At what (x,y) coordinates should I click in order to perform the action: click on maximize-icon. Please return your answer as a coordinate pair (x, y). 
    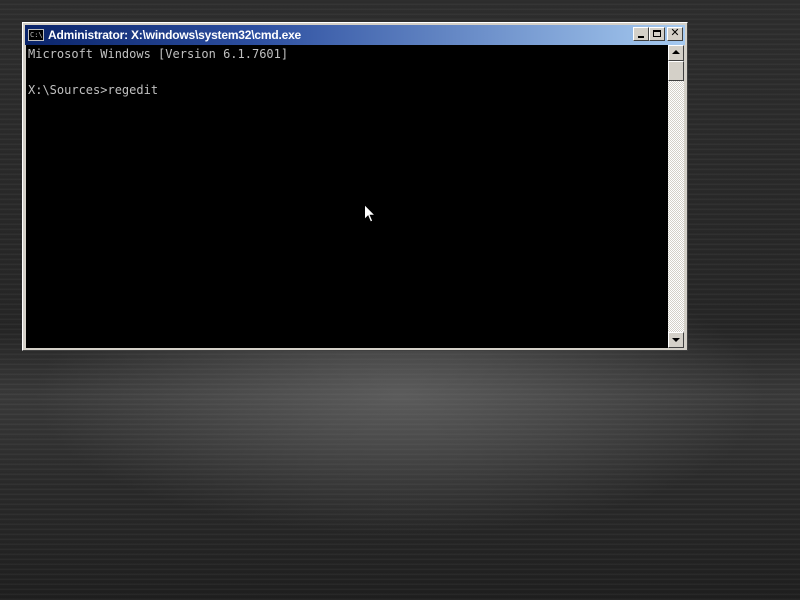
    Looking at the image, I should click on (657, 33).